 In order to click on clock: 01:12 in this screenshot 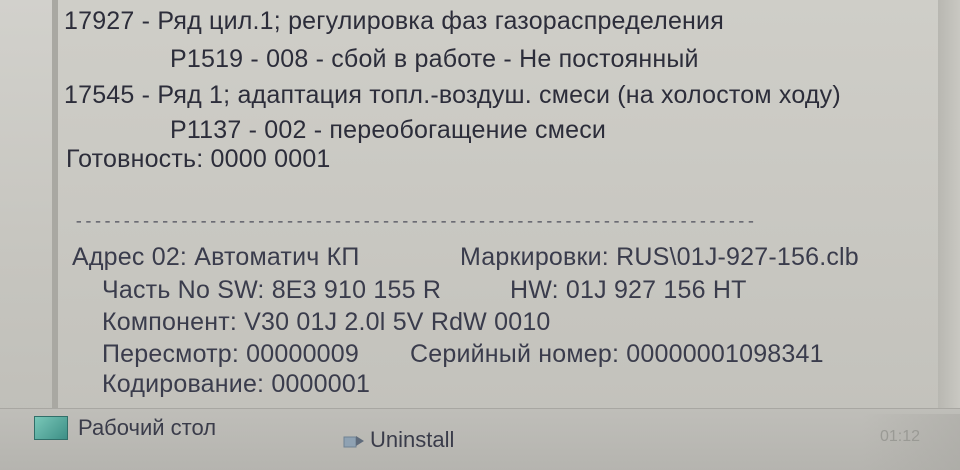, I will do `click(900, 436)`.